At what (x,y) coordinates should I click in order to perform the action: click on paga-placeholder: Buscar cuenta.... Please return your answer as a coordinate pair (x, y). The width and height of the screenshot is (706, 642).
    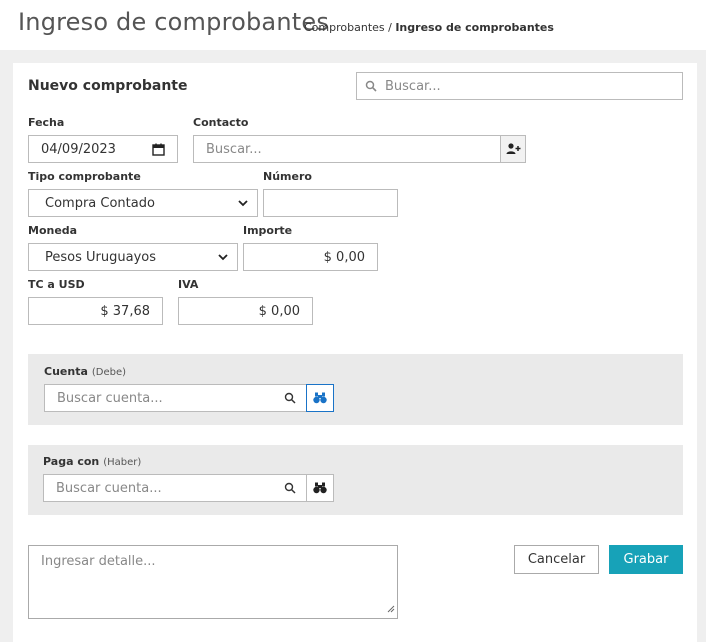
    Looking at the image, I should click on (109, 488).